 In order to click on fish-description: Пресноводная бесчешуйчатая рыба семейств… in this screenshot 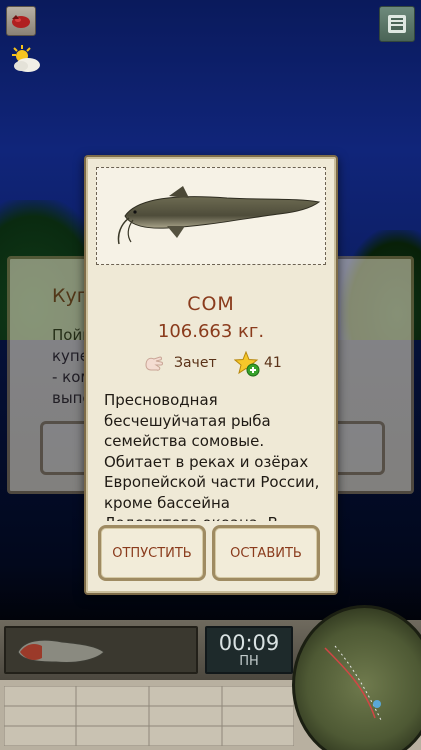, I will do `click(212, 456)`.